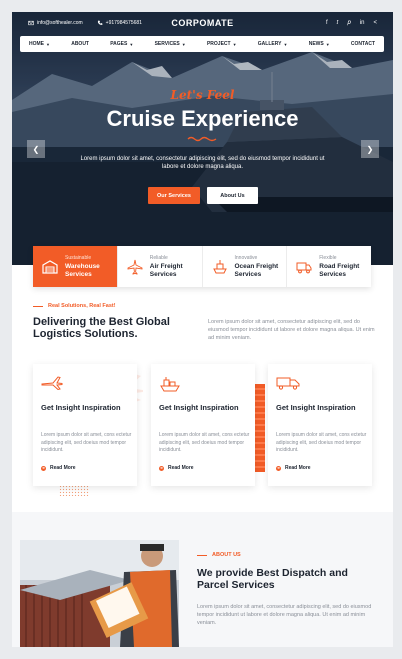 The height and width of the screenshot is (659, 402). Describe the element at coordinates (319, 44) in the screenshot. I see `nav-item-news: NEWS ▼` at that location.